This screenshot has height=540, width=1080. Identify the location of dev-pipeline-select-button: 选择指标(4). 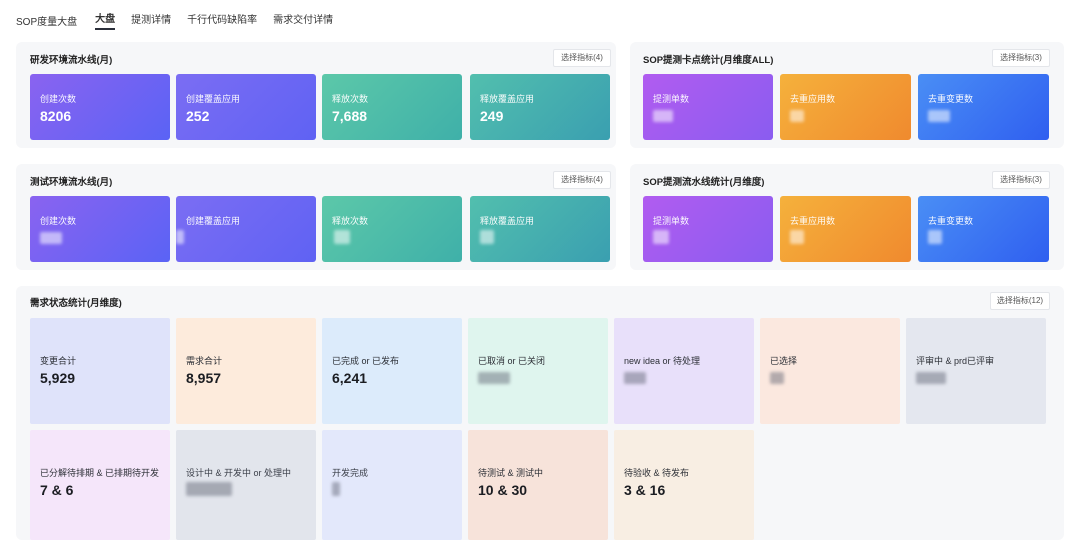
(582, 58).